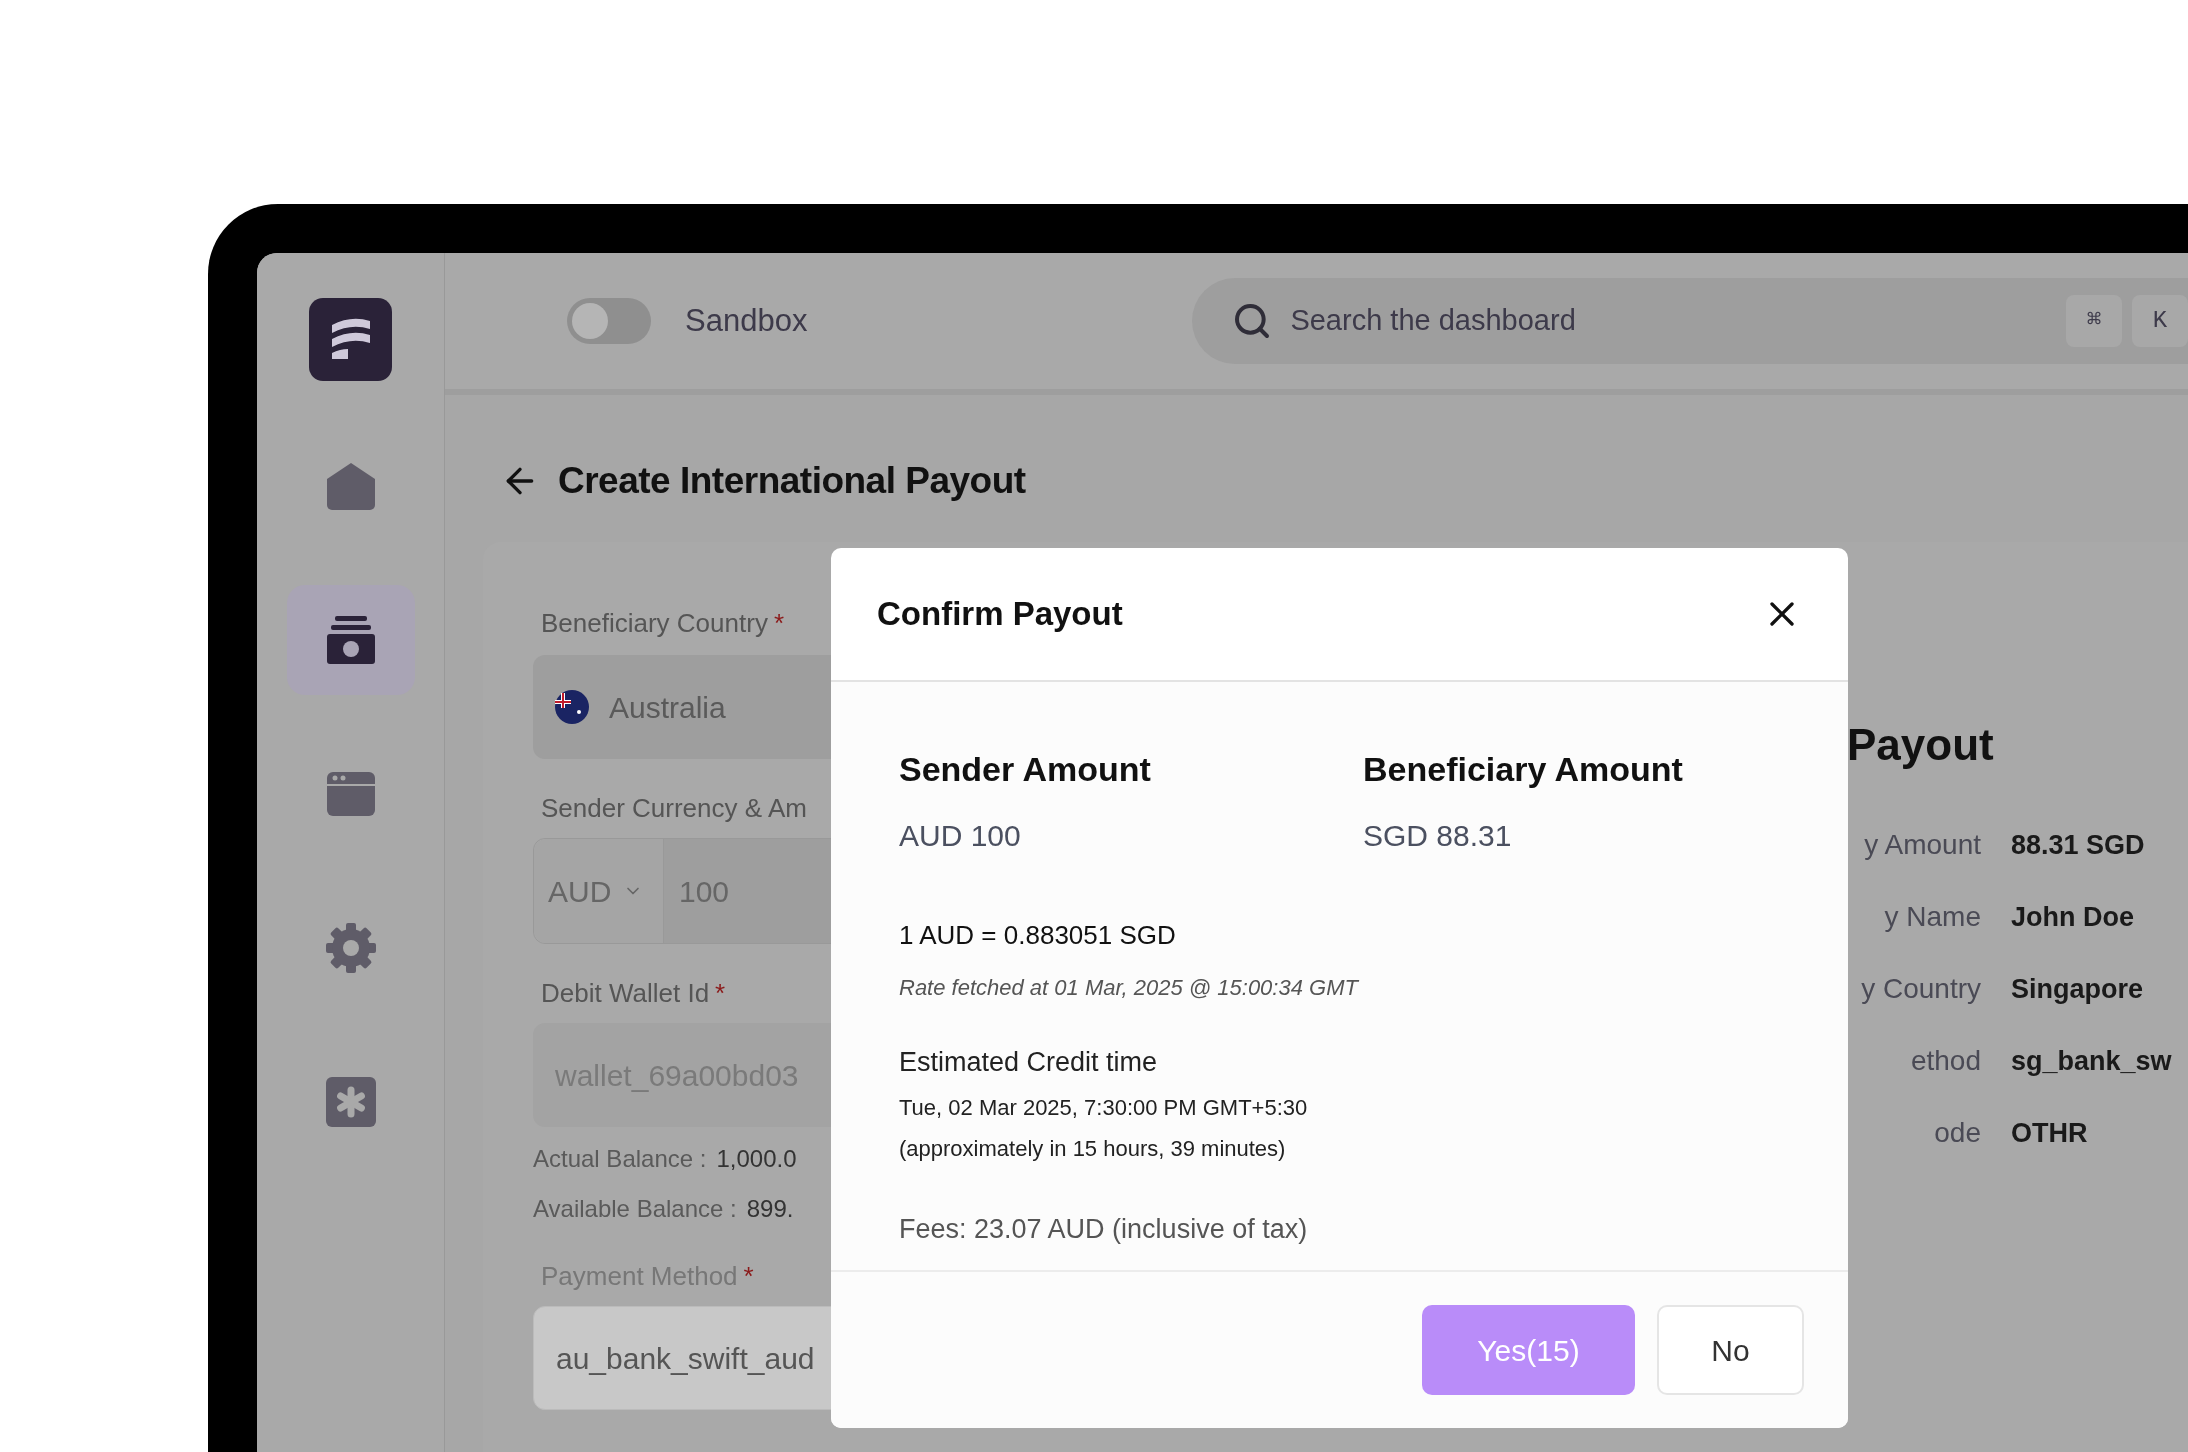  What do you see at coordinates (350, 948) in the screenshot?
I see `settings-icon` at bounding box center [350, 948].